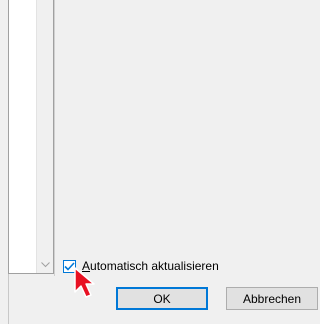  I want to click on chevron-down-icon, so click(45, 264).